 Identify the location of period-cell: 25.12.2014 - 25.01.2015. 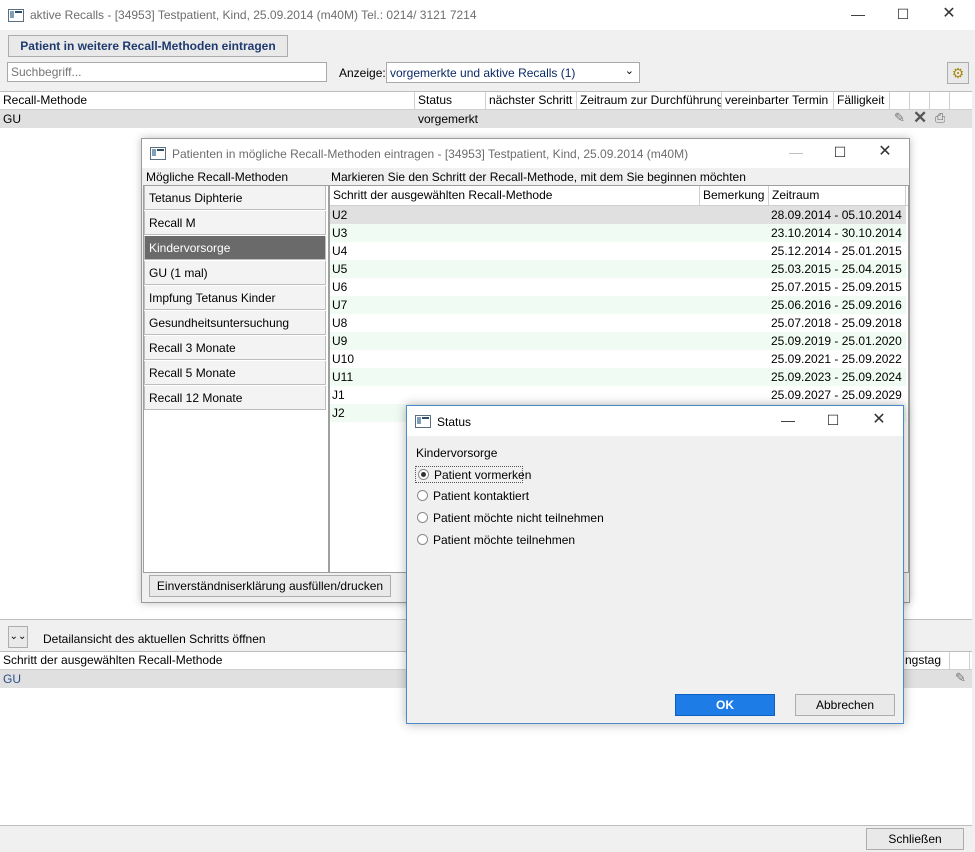
(836, 251).